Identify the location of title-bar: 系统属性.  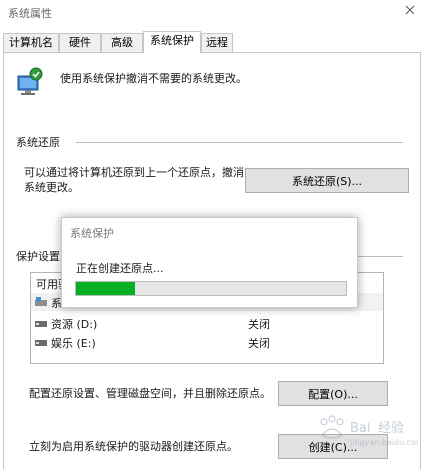
(212, 15).